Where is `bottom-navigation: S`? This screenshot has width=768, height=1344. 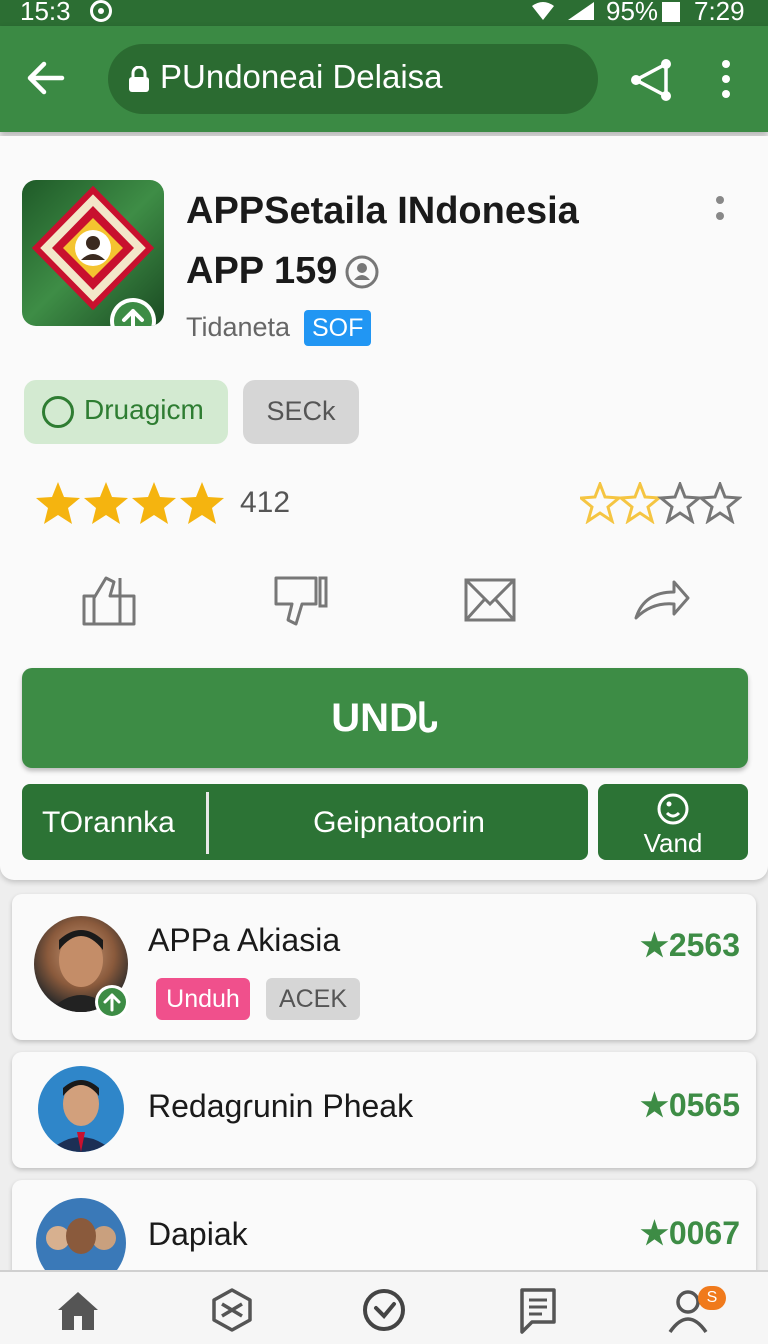
bottom-navigation: S is located at coordinates (384, 1307).